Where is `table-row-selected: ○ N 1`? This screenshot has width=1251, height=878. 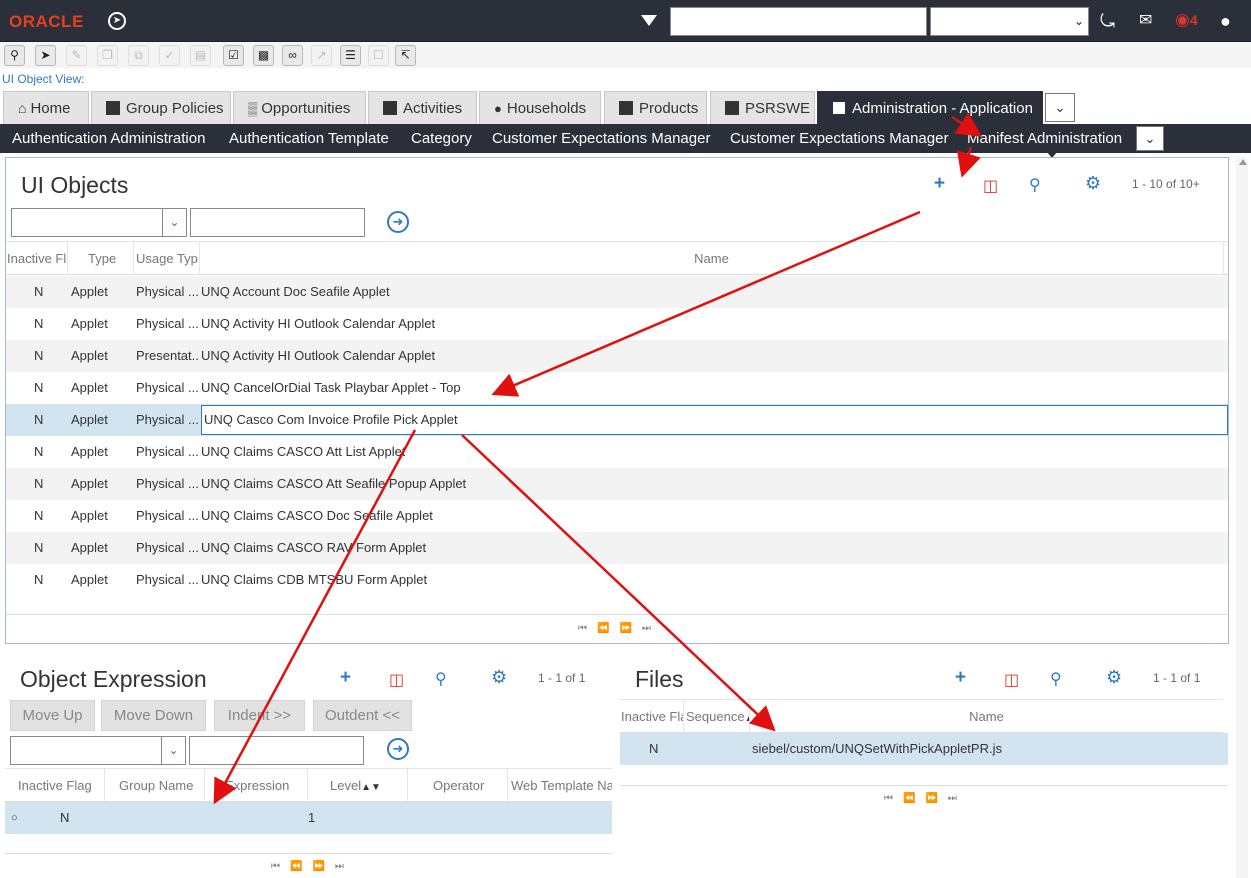 table-row-selected: ○ N 1 is located at coordinates (308, 818).